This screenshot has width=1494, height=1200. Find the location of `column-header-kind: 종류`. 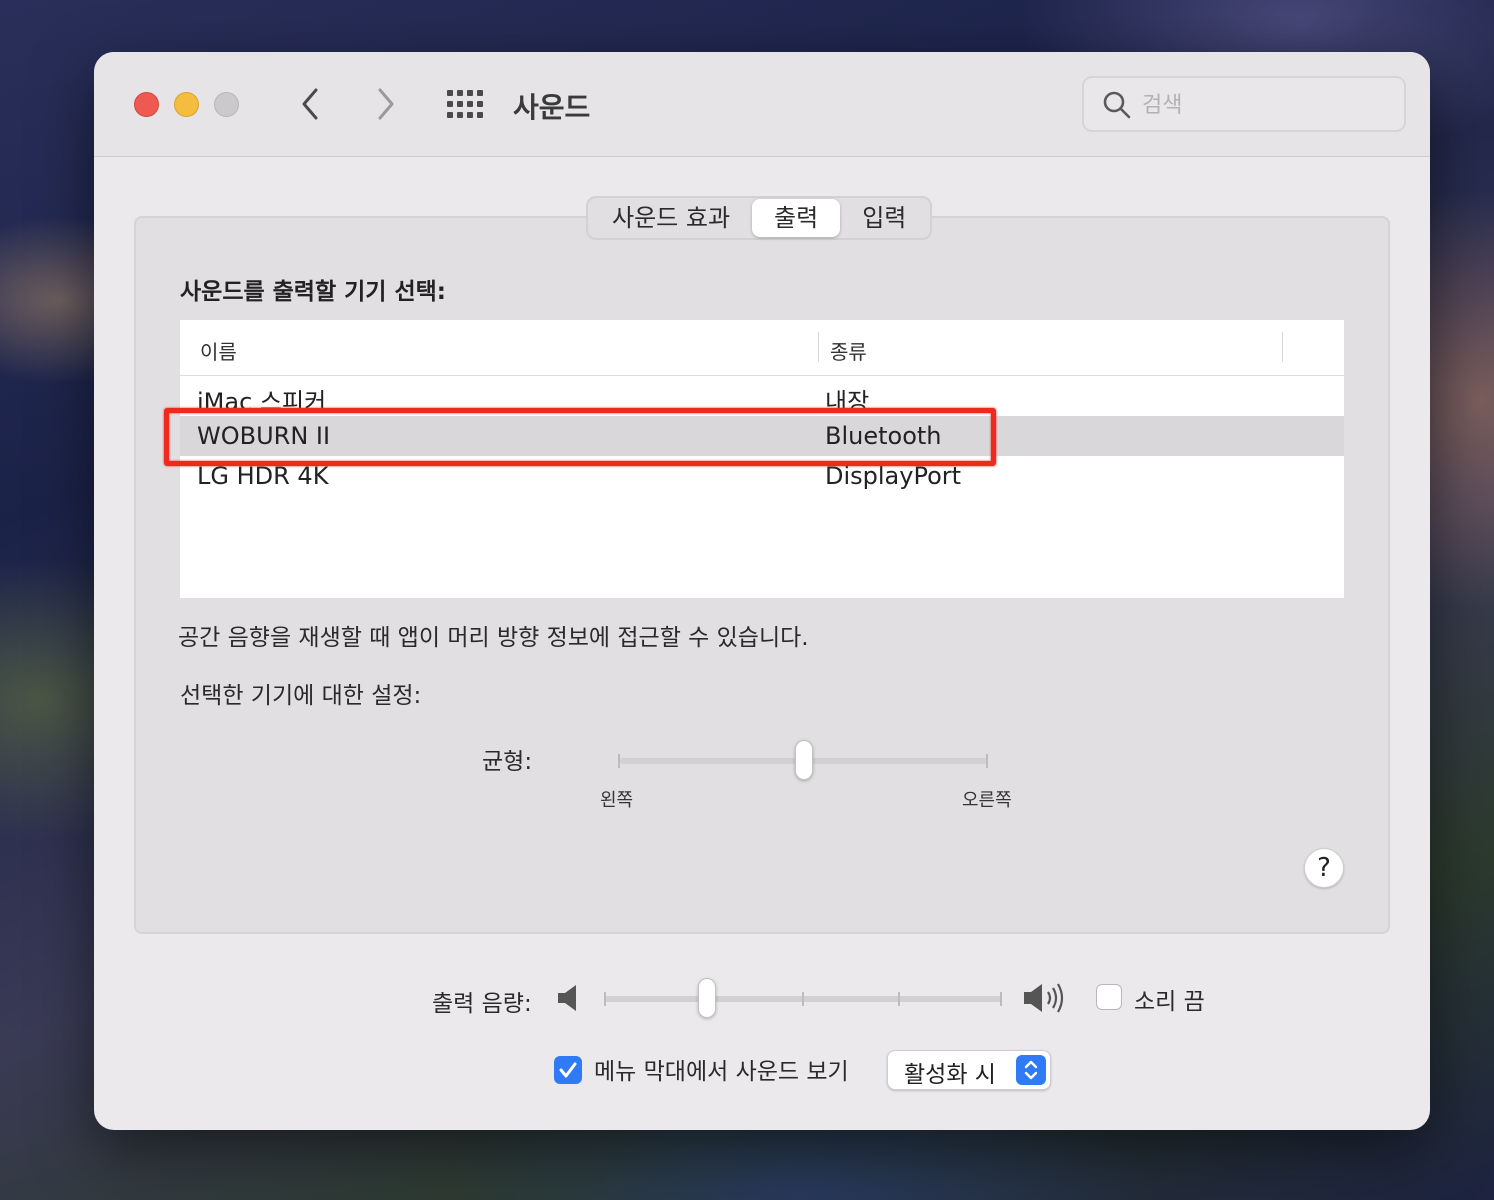

column-header-kind: 종류 is located at coordinates (848, 350).